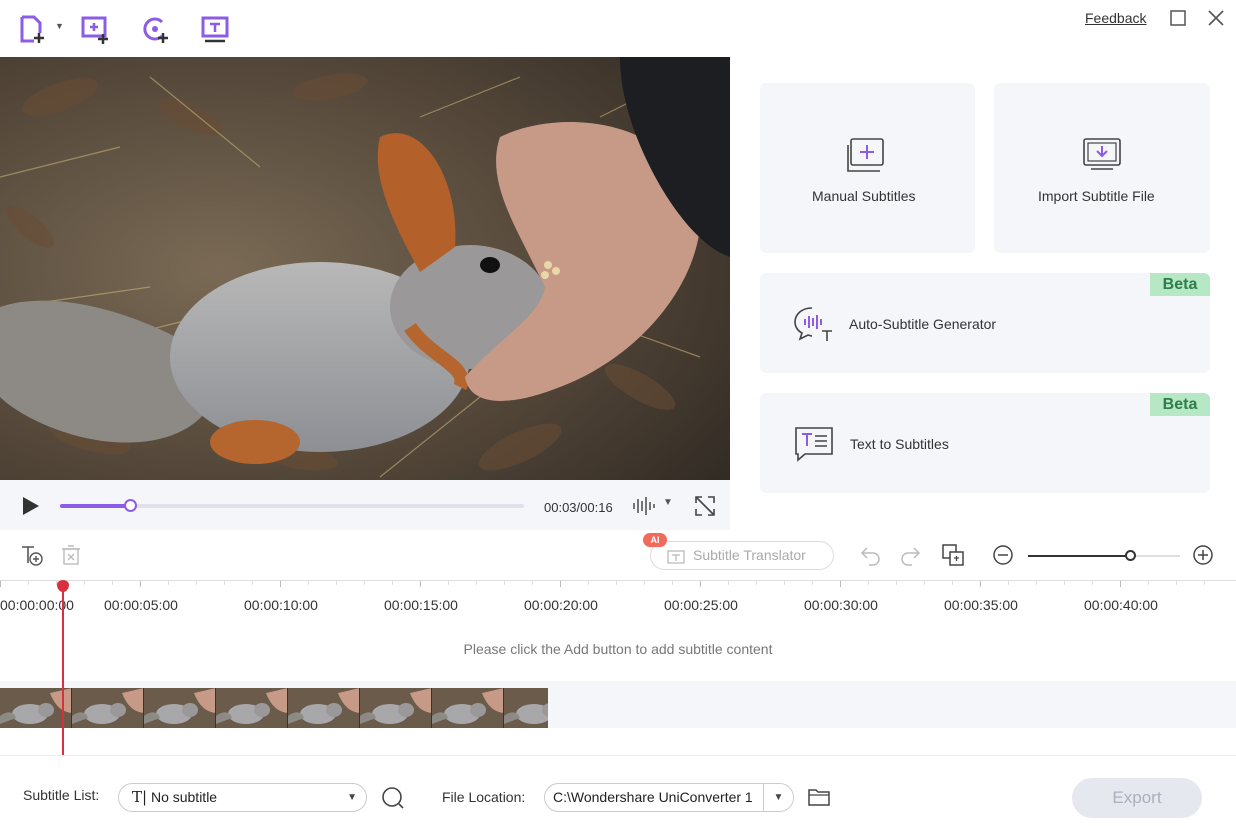 The image size is (1236, 826). Describe the element at coordinates (61, 26) in the screenshot. I see `add-file-dropdown-icon: ▼` at that location.